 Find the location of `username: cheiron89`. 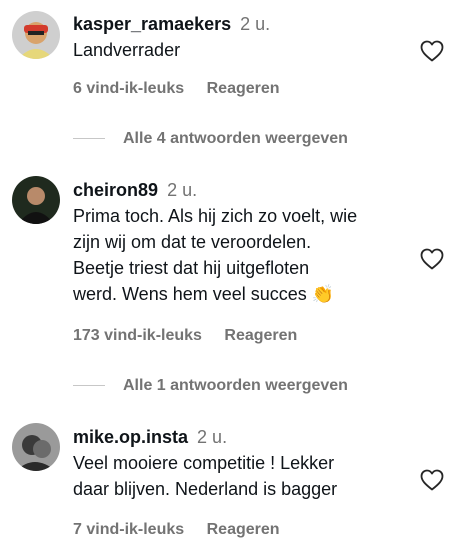

username: cheiron89 is located at coordinates (115, 190).